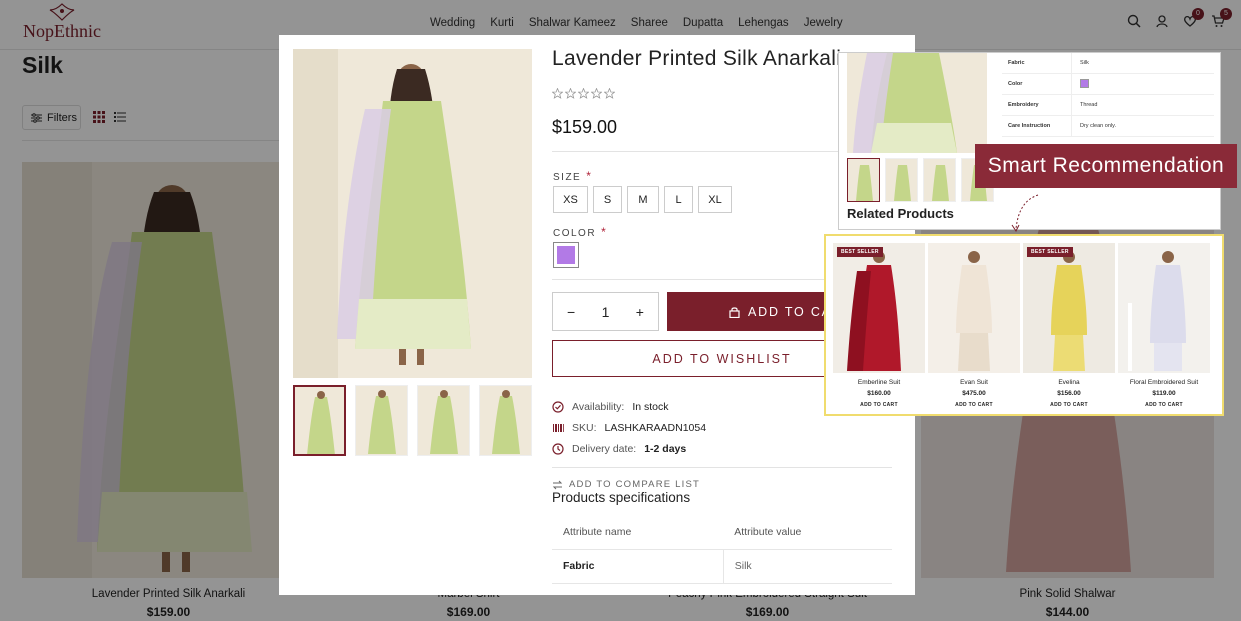 This screenshot has width=1241, height=621. Describe the element at coordinates (1108, 84) in the screenshot. I see `table-row: Color` at that location.